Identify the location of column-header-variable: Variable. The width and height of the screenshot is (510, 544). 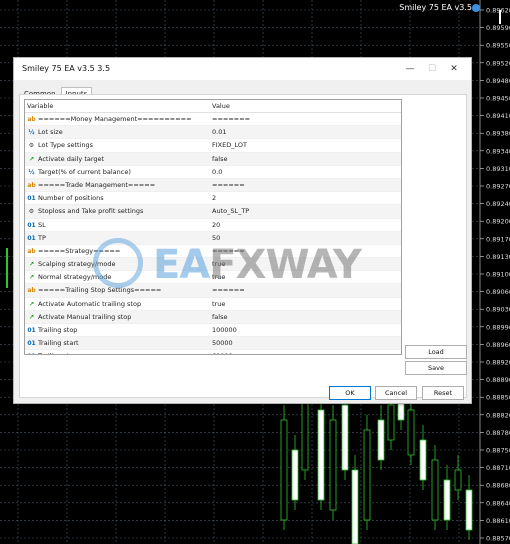
(40, 106).